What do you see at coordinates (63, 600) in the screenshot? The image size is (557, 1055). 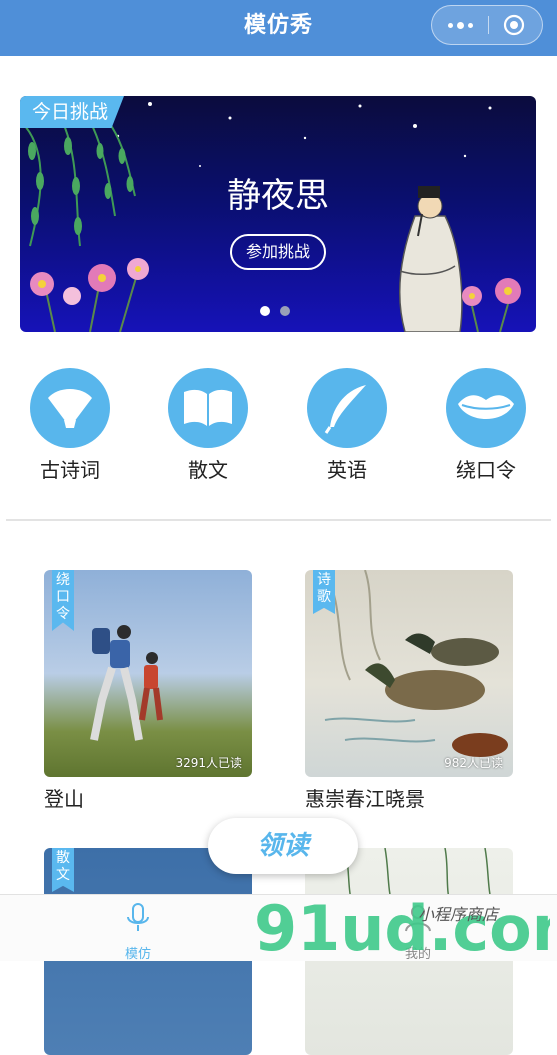 I see `card-category-ribbon: 绕口令` at bounding box center [63, 600].